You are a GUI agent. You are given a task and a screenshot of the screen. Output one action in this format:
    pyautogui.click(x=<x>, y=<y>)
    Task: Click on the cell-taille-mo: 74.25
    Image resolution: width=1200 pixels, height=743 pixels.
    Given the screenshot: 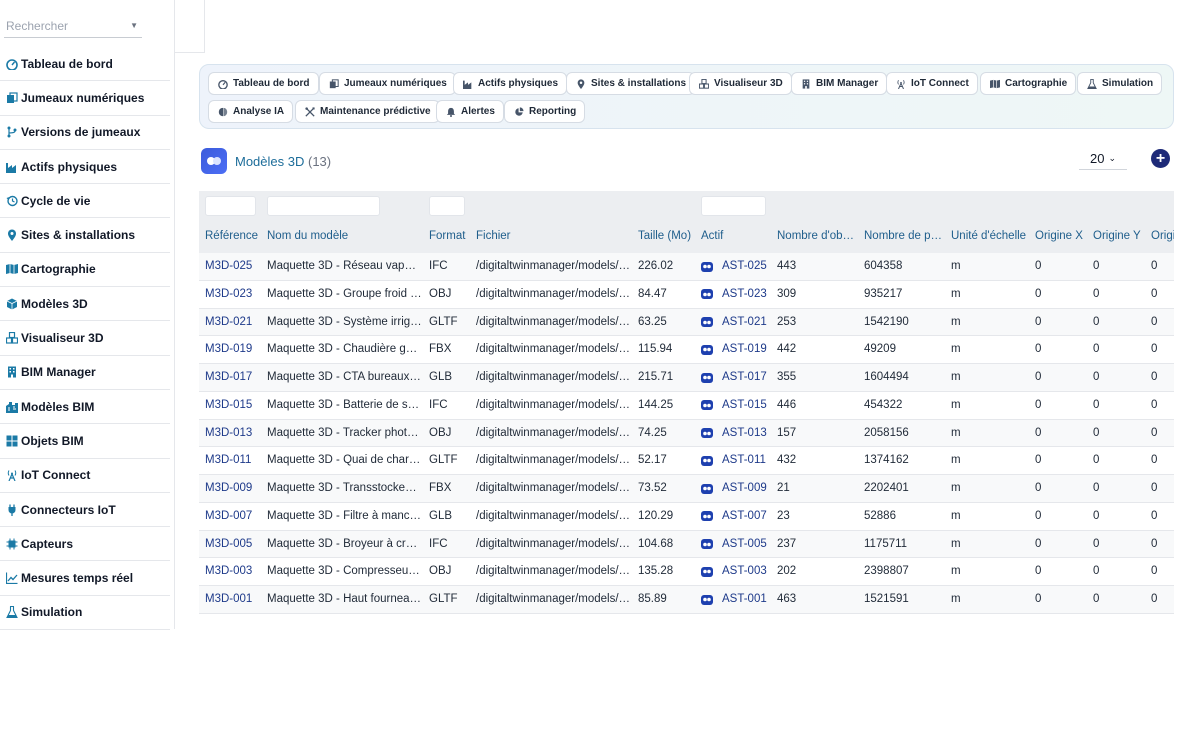 What is the action you would take?
    pyautogui.click(x=652, y=432)
    